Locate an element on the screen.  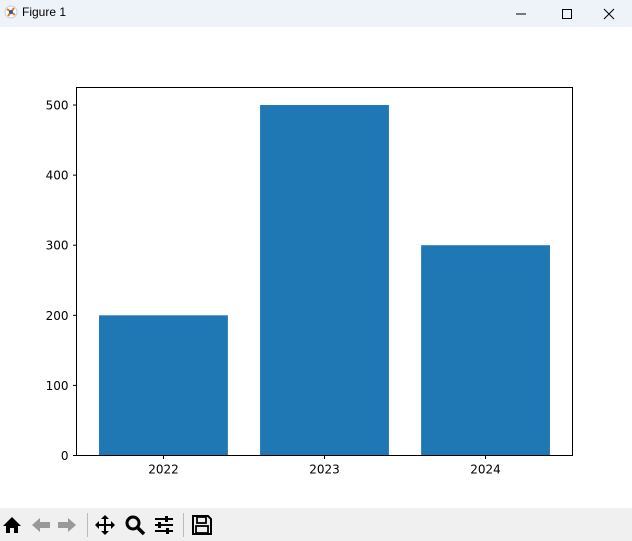
navigation-toolbar is located at coordinates (316, 524).